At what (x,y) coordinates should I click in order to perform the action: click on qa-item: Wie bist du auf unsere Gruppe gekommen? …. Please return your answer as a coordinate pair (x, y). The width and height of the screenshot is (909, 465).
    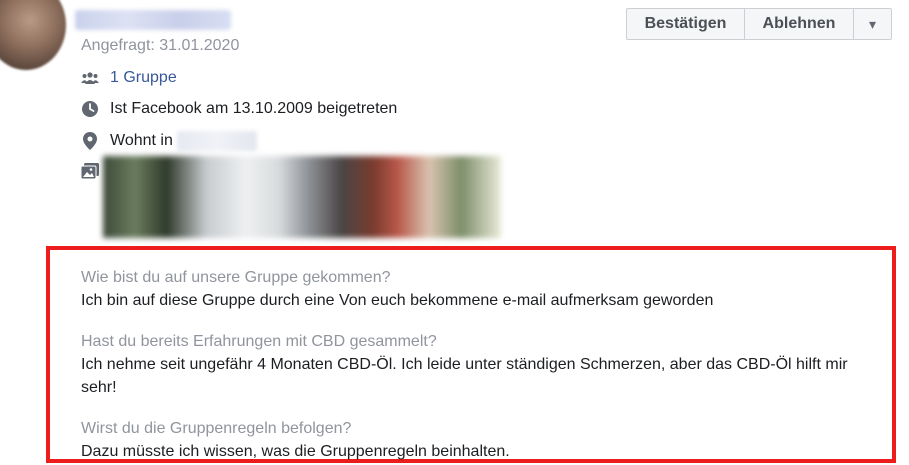
    Looking at the image, I should click on (484, 289).